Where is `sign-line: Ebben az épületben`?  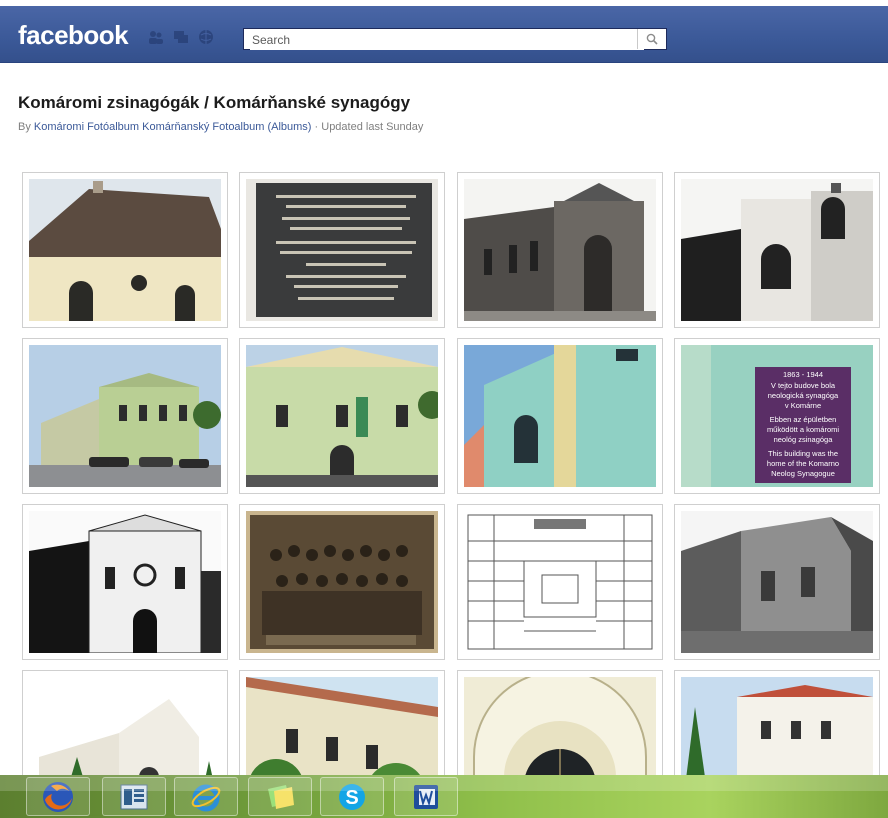 sign-line: Ebben az épületben is located at coordinates (803, 419).